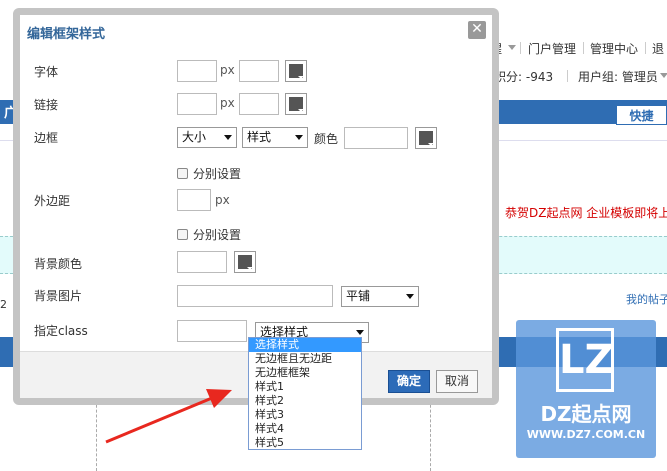 This screenshot has height=471, width=667. Describe the element at coordinates (168, 416) in the screenshot. I see `red-arrow-icon` at that location.